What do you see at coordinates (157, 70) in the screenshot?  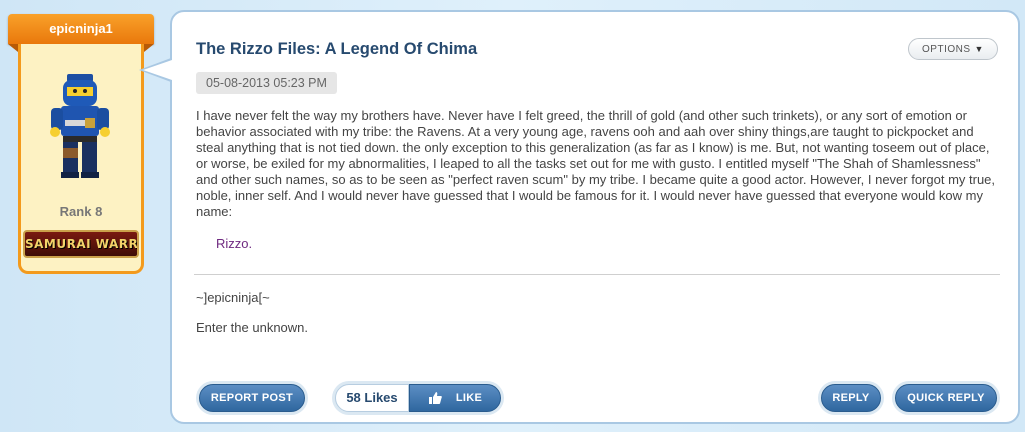 I see `post-pointer-fill` at bounding box center [157, 70].